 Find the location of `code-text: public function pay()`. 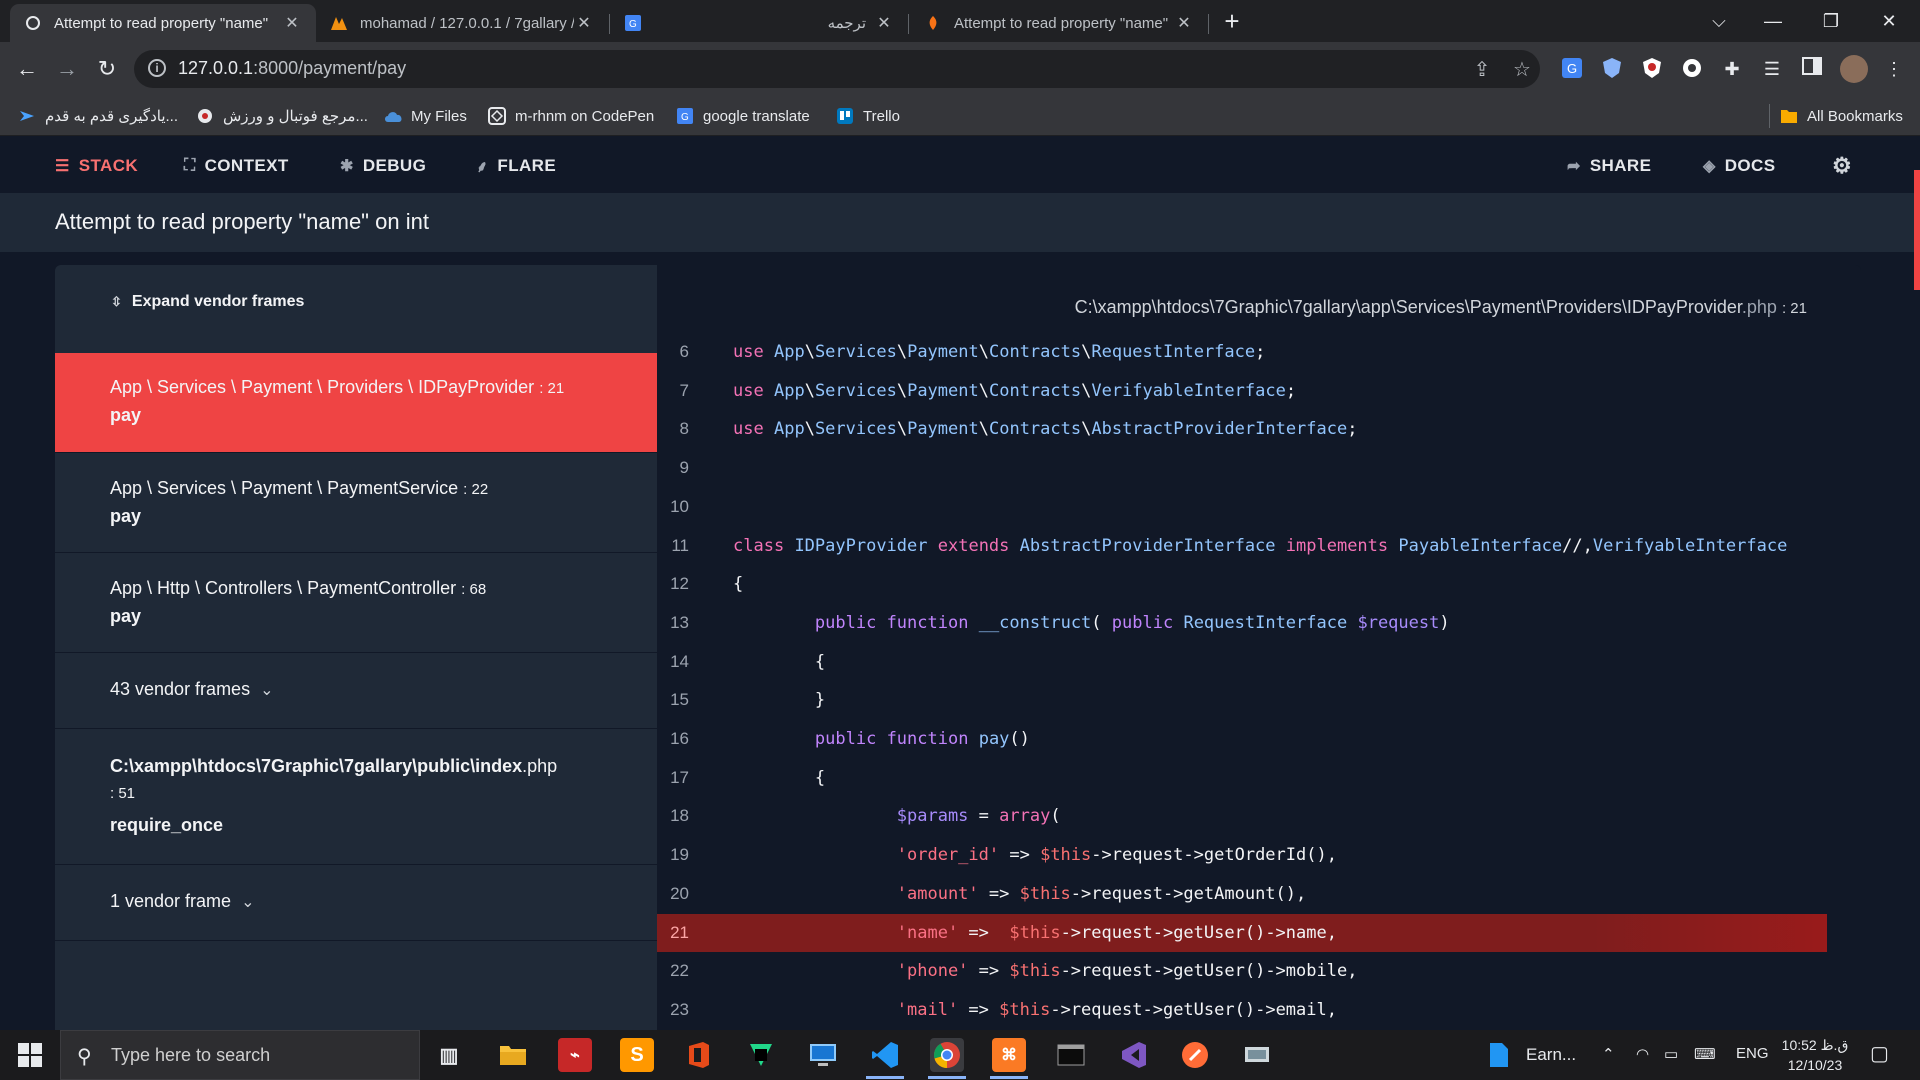

code-text: public function pay() is located at coordinates (922, 739).